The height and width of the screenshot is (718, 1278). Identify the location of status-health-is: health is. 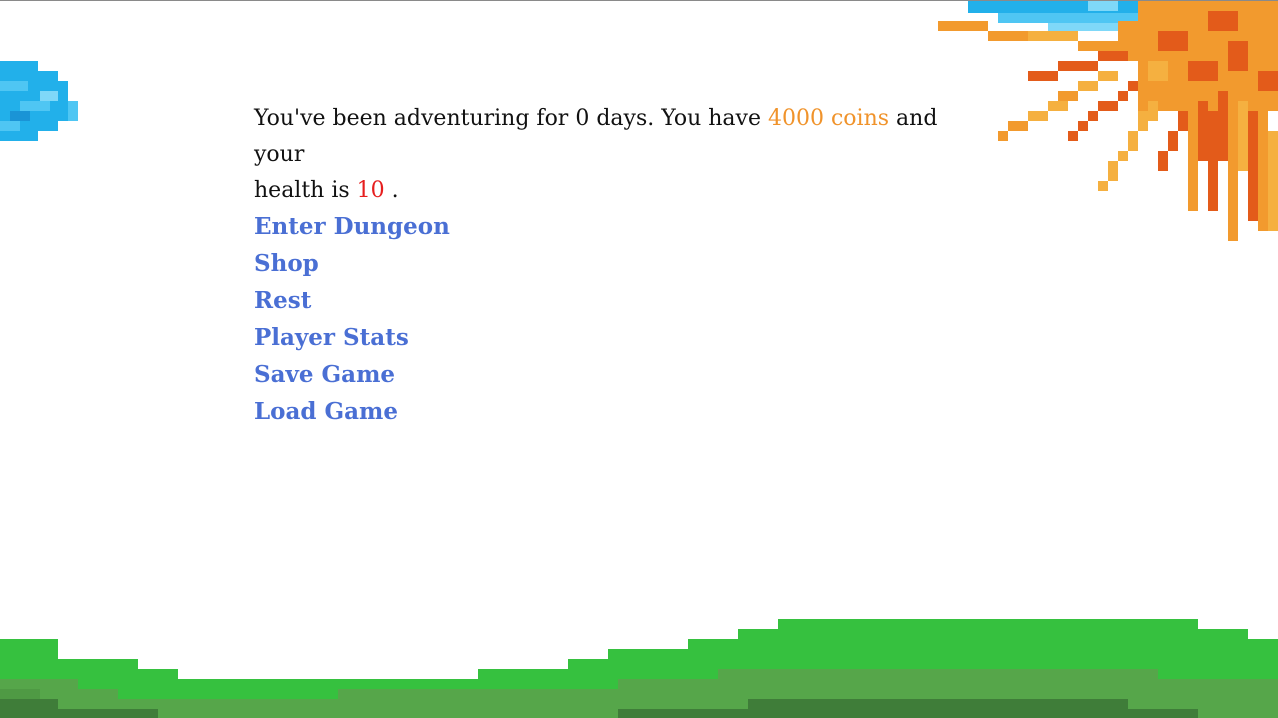
(302, 190).